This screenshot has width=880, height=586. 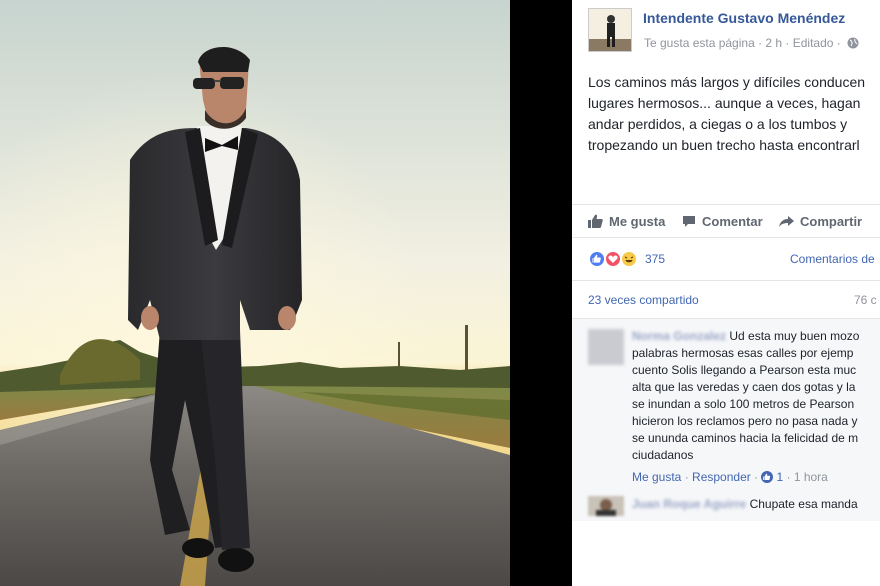 What do you see at coordinates (679, 336) in the screenshot?
I see `comment-author: Norma Gonzalez` at bounding box center [679, 336].